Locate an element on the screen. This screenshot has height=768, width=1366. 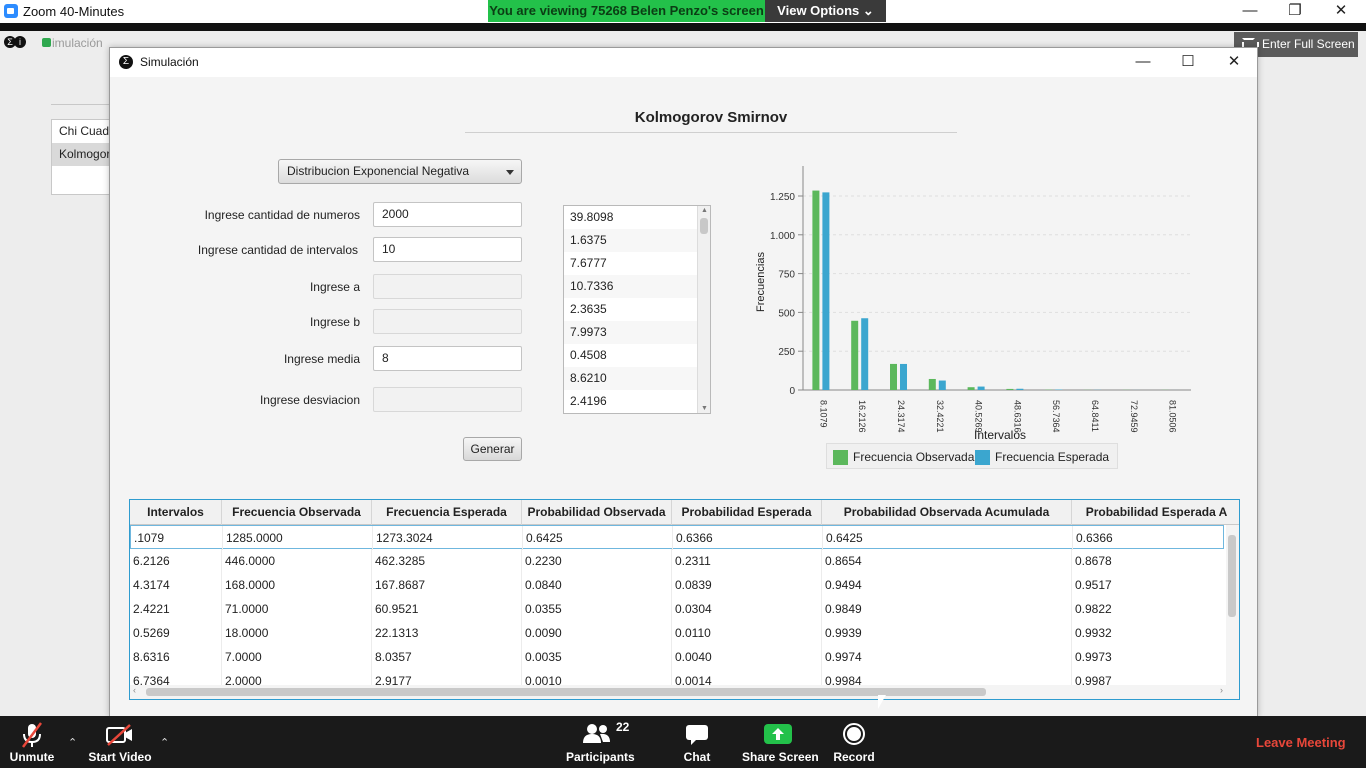
list-item: 8.6210 is located at coordinates (631, 378).